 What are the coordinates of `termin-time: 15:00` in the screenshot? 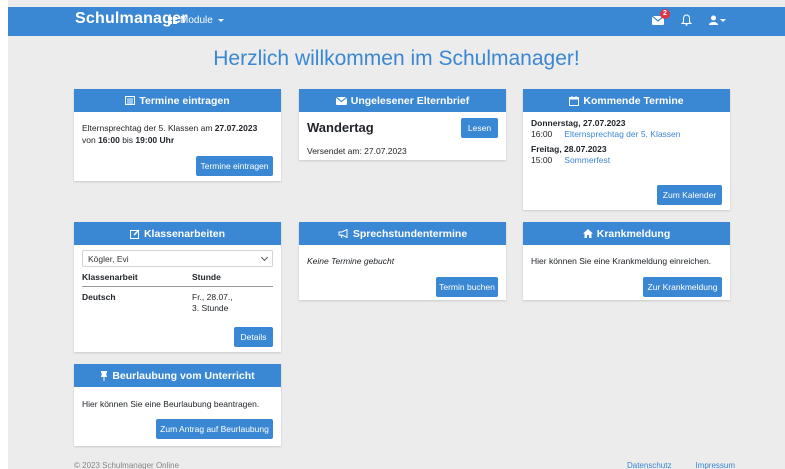 It's located at (542, 160).